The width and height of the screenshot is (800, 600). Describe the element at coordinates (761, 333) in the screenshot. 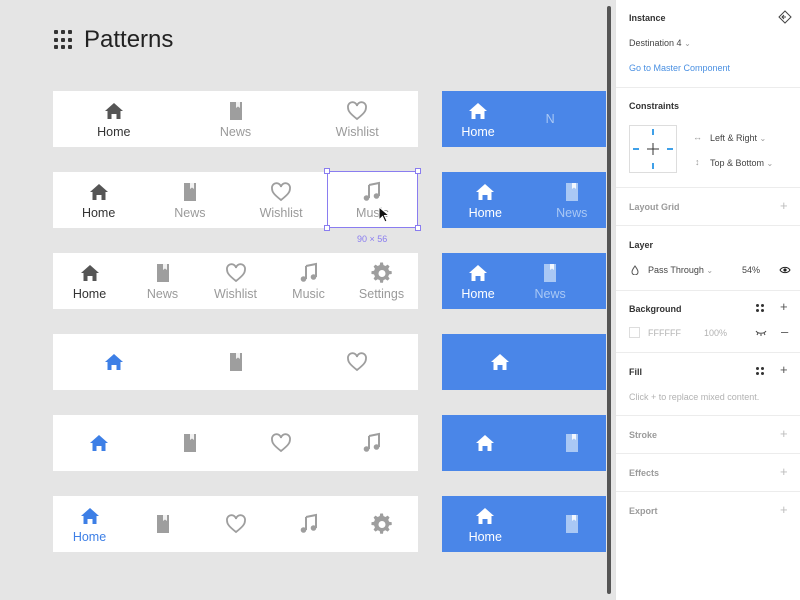

I see `hidden-eye-icon` at that location.